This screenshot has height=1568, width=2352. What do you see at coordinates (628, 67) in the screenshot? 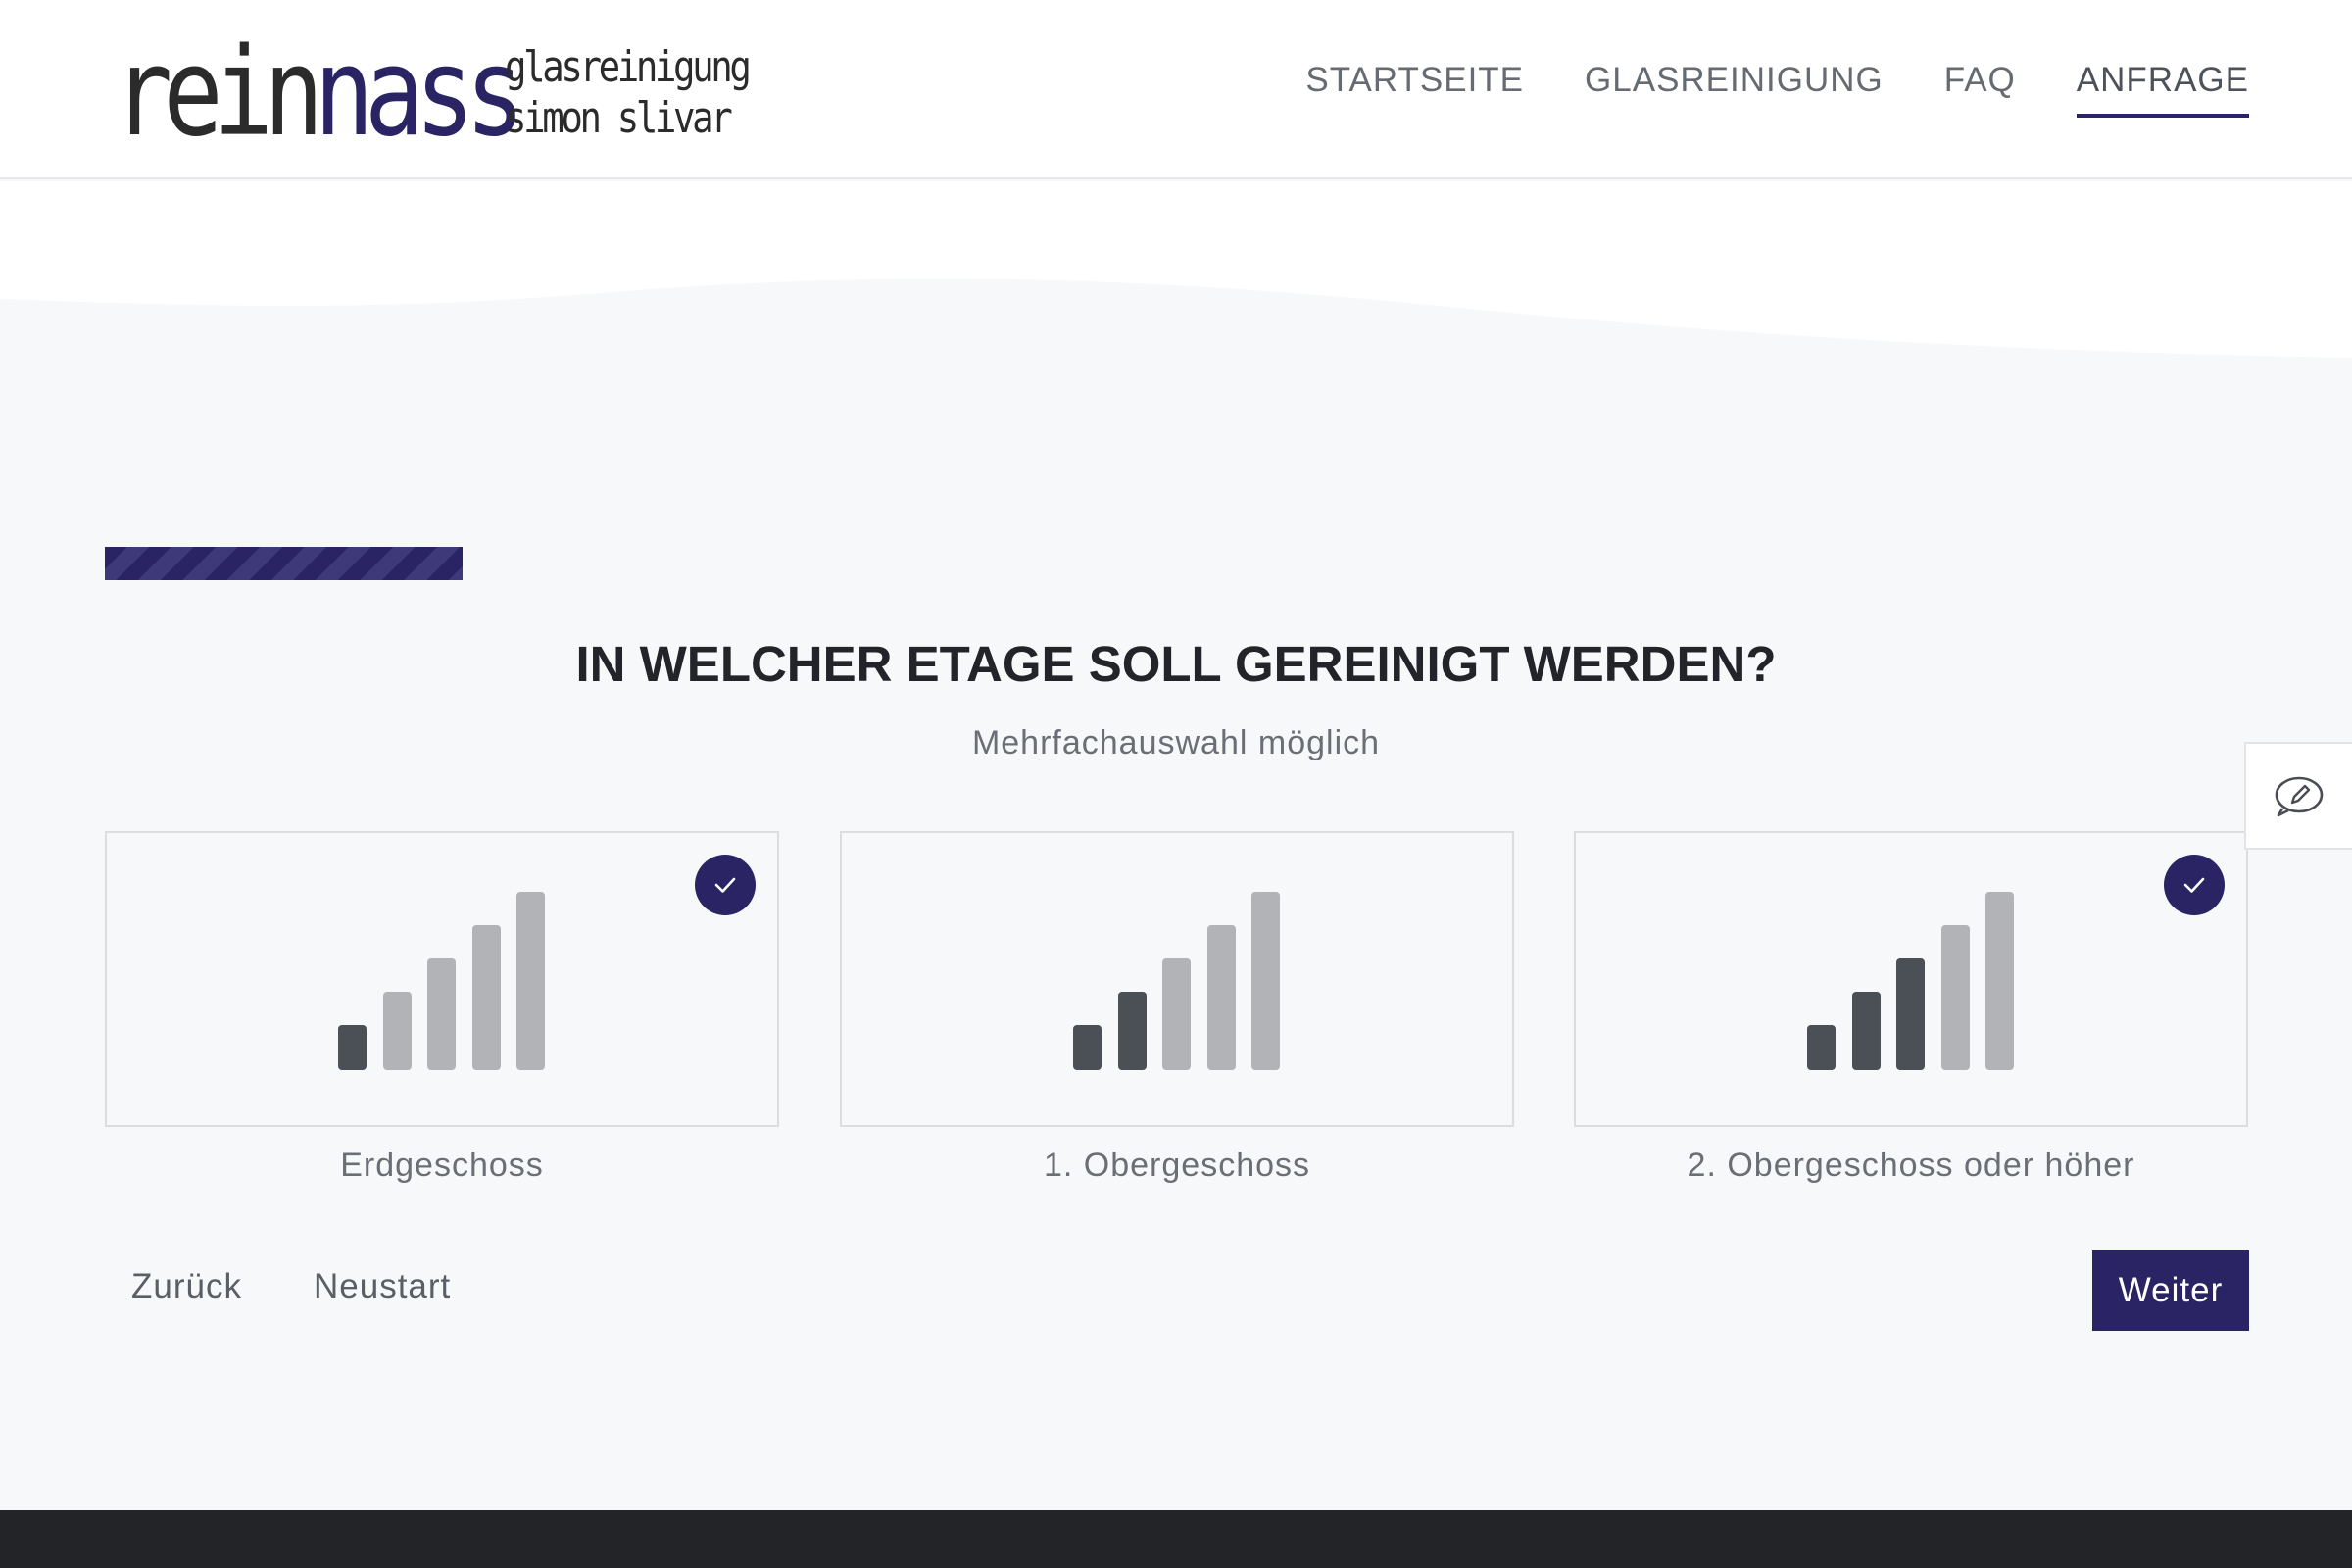
I see `brand-tagline-line1: glasreinigung` at bounding box center [628, 67].